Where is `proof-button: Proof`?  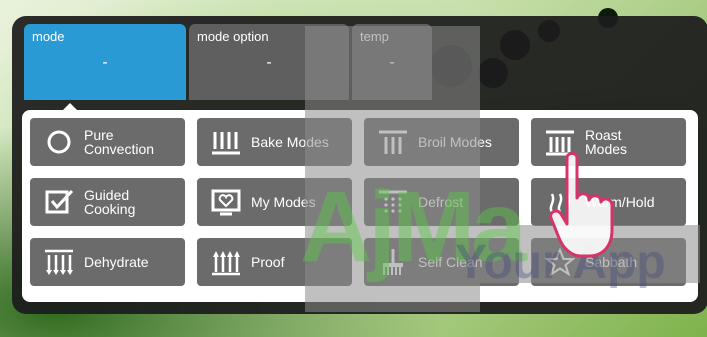 proof-button: Proof is located at coordinates (274, 262).